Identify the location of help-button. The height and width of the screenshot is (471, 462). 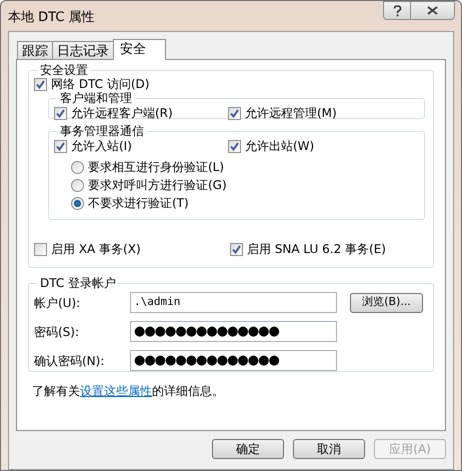
(397, 10).